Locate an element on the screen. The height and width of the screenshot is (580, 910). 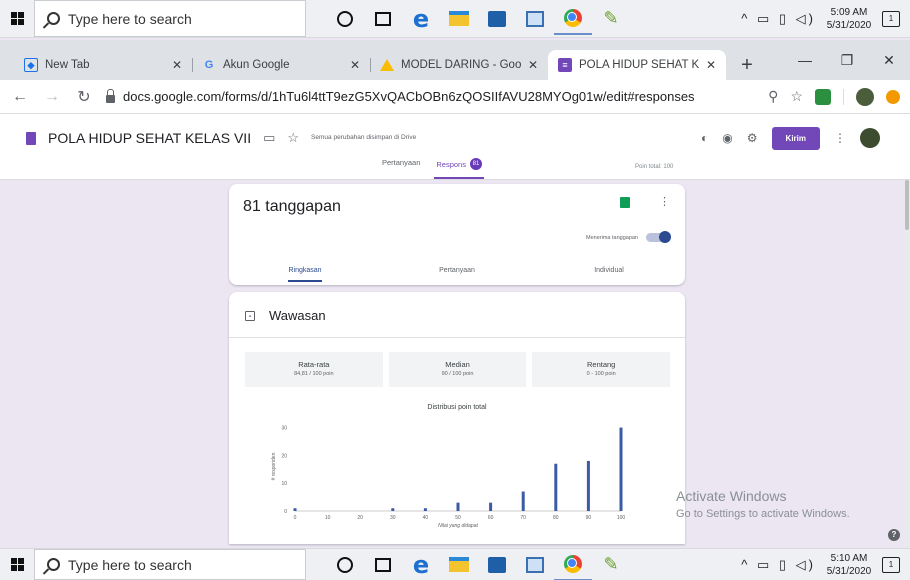
subtab-summary: Ringkasan is located at coordinates (305, 271).